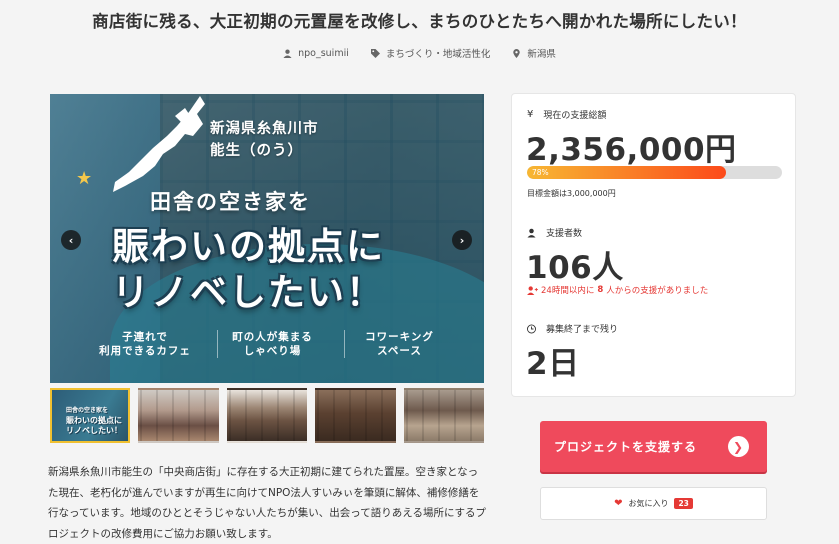 The width and height of the screenshot is (839, 544). What do you see at coordinates (532, 290) in the screenshot?
I see `user-plus-icon` at bounding box center [532, 290].